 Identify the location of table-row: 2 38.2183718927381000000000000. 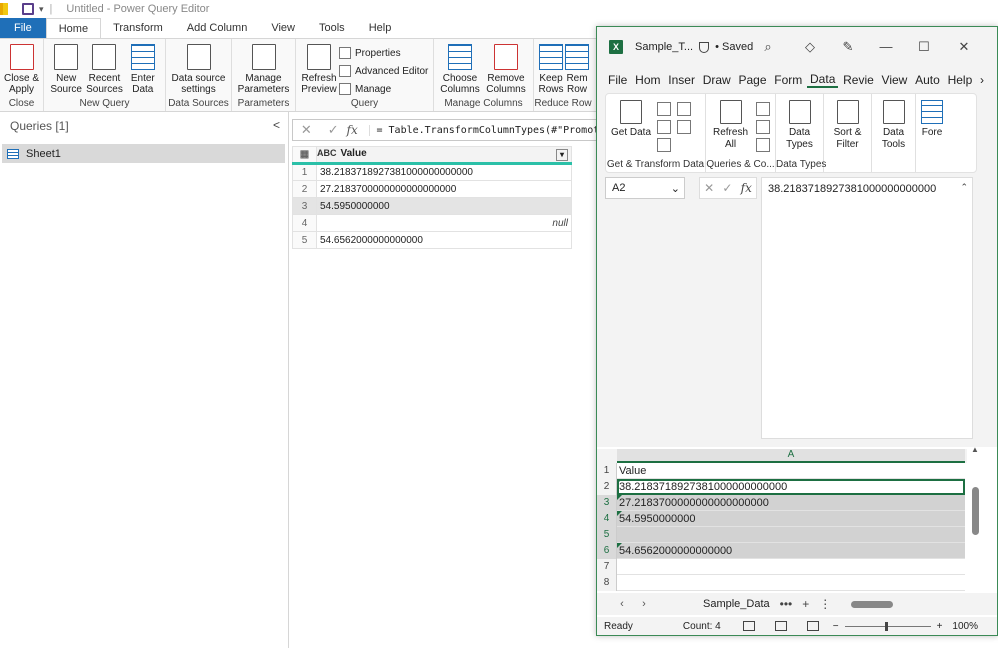
(782, 487).